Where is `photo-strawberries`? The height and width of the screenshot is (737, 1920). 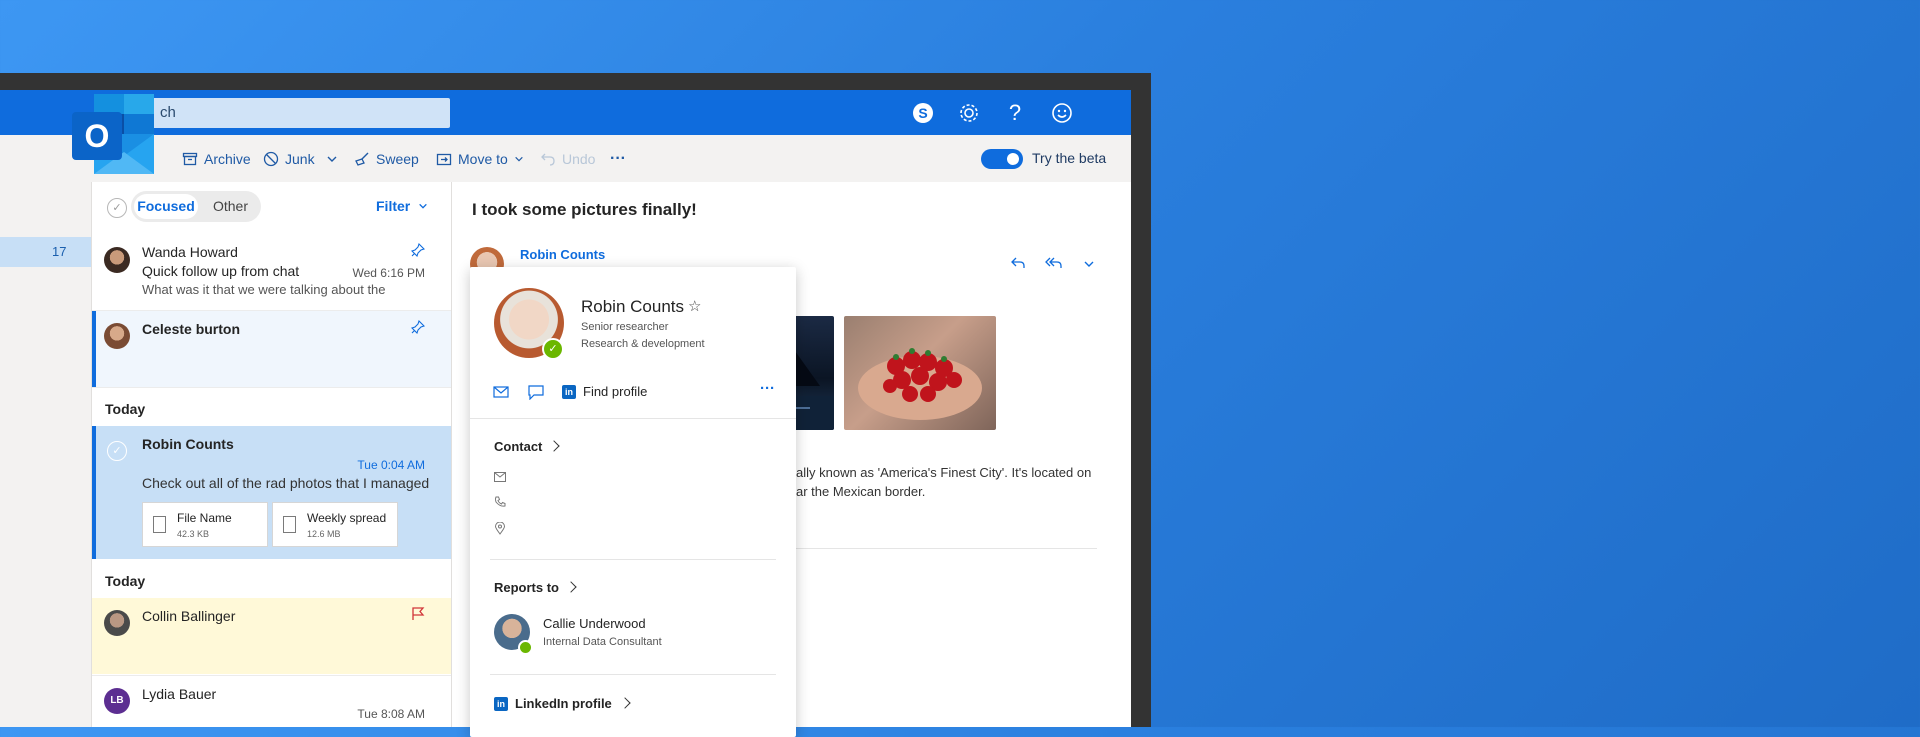
photo-strawberries is located at coordinates (920, 373).